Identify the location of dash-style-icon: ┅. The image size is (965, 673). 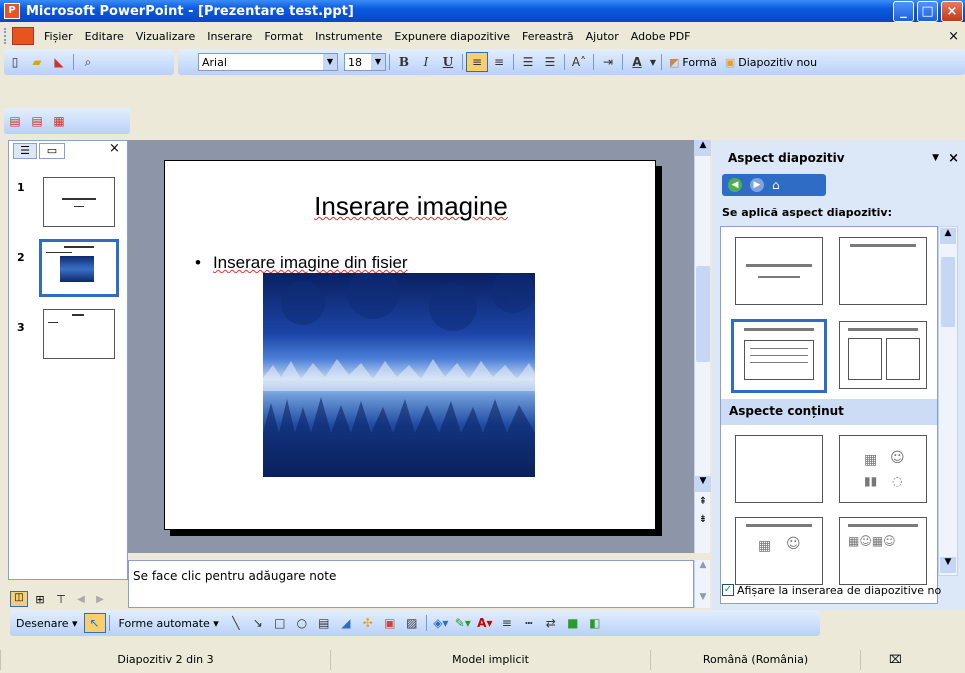
(529, 623).